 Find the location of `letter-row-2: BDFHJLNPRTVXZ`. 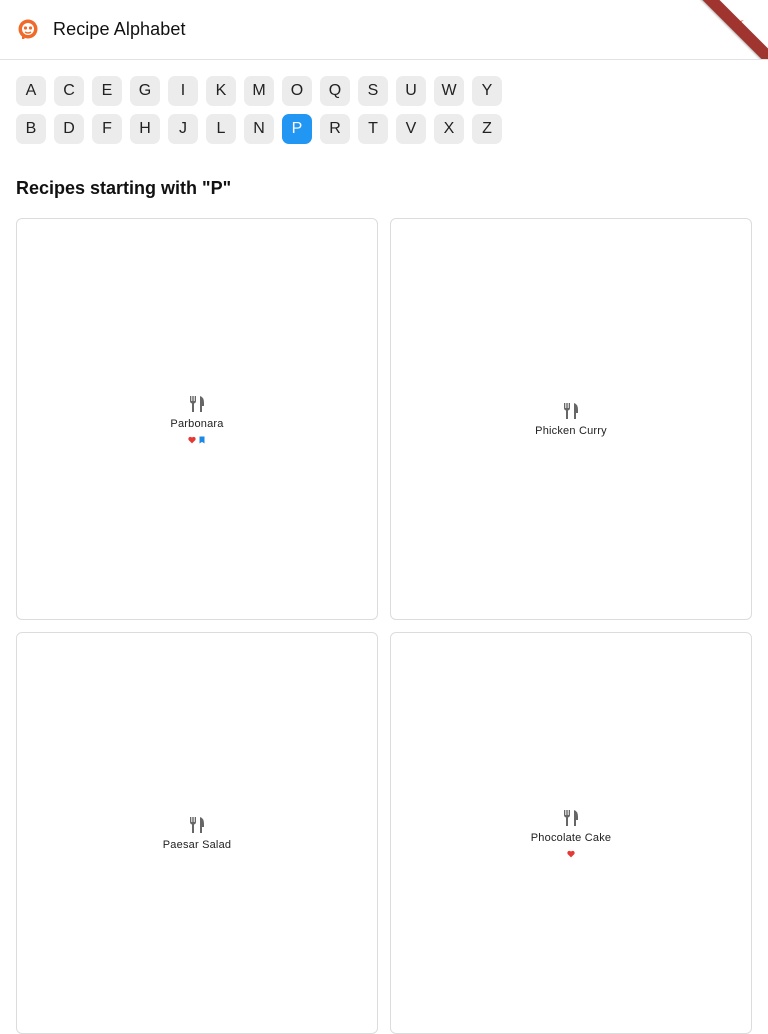

letter-row-2: BDFHJLNPRTVXZ is located at coordinates (259, 129).